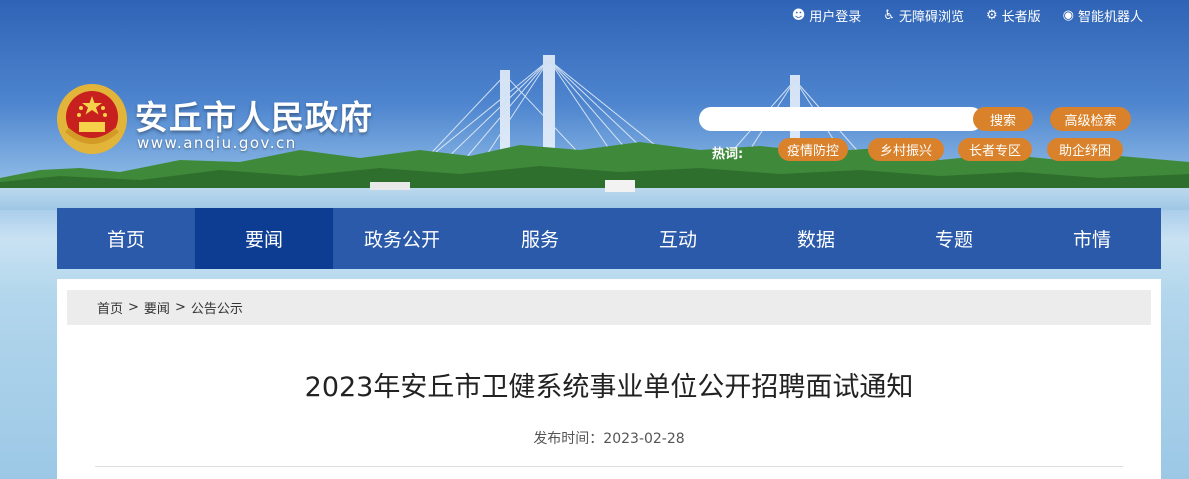 This screenshot has width=1189, height=479. What do you see at coordinates (1092, 238) in the screenshot?
I see `nav-city-info: 市情` at bounding box center [1092, 238].